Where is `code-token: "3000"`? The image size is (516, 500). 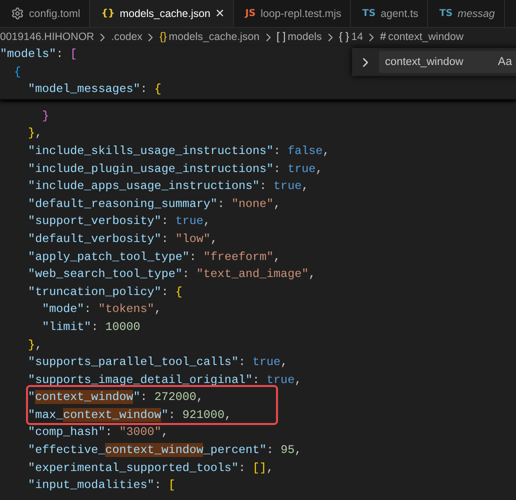 code-token: "3000" is located at coordinates (140, 432).